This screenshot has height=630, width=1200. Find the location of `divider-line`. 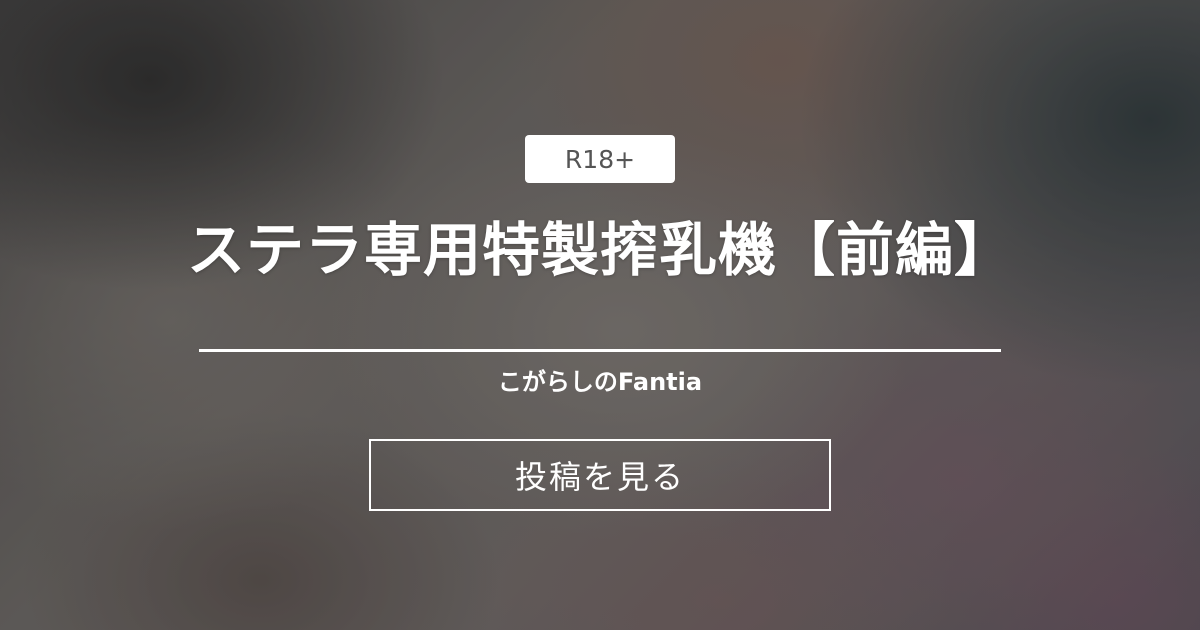

divider-line is located at coordinates (600, 350).